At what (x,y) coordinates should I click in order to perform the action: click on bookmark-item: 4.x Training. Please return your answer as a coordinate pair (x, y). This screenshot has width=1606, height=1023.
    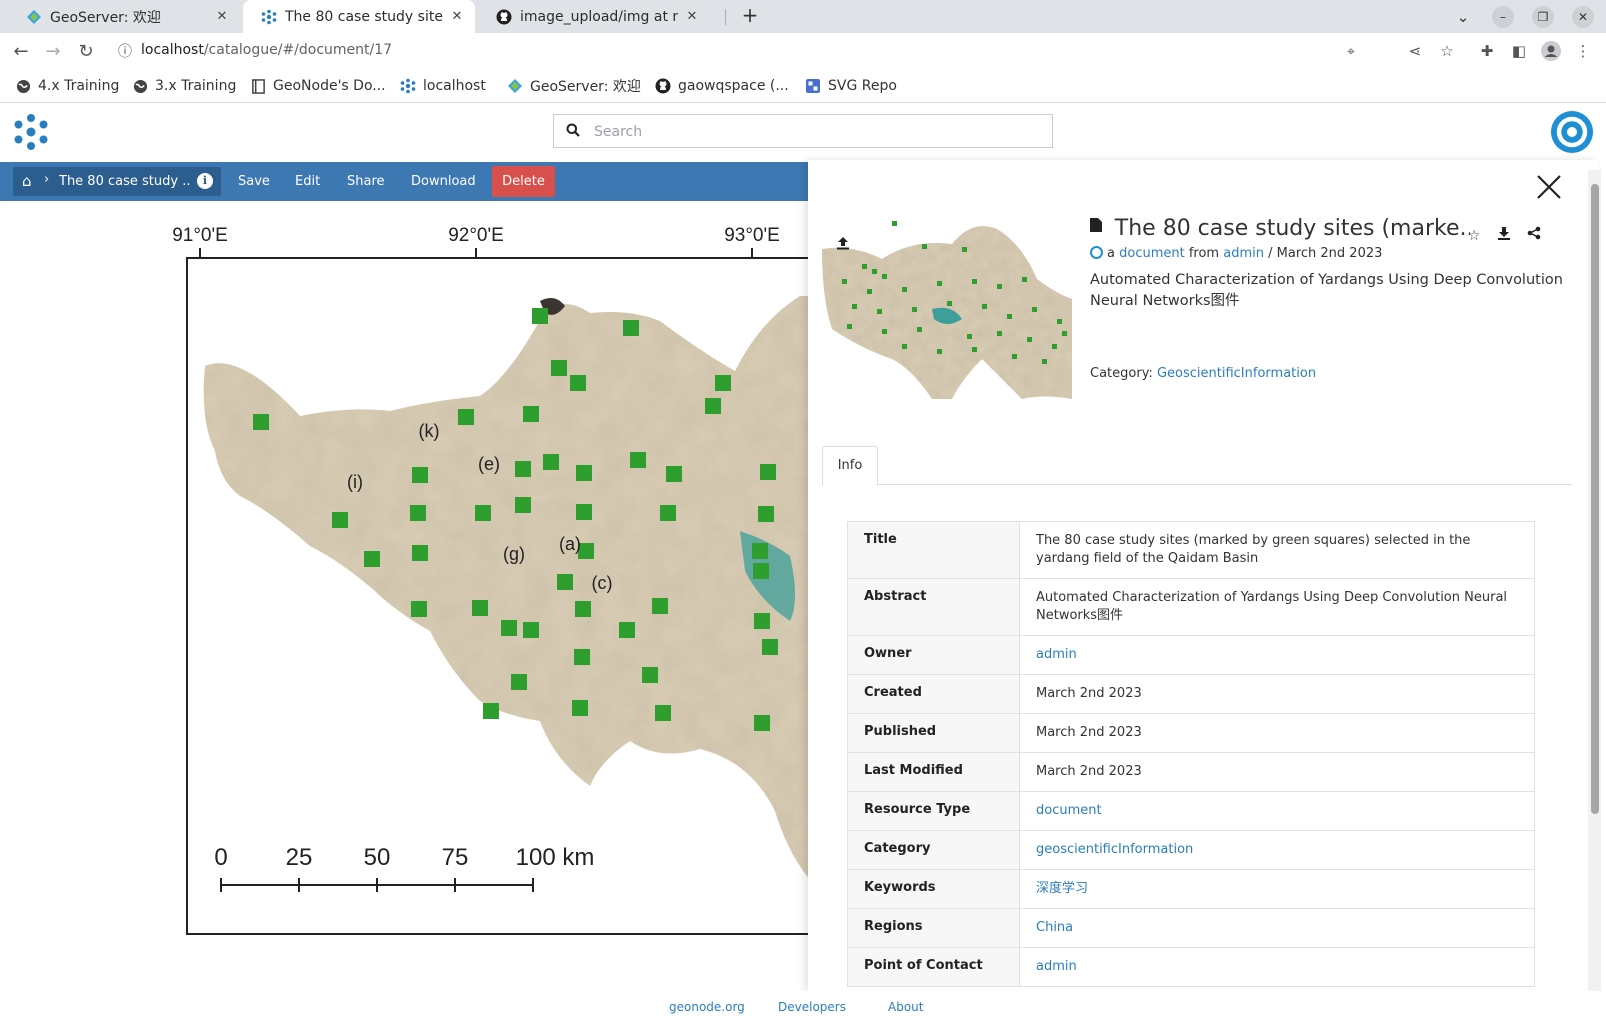
    Looking at the image, I should click on (67, 86).